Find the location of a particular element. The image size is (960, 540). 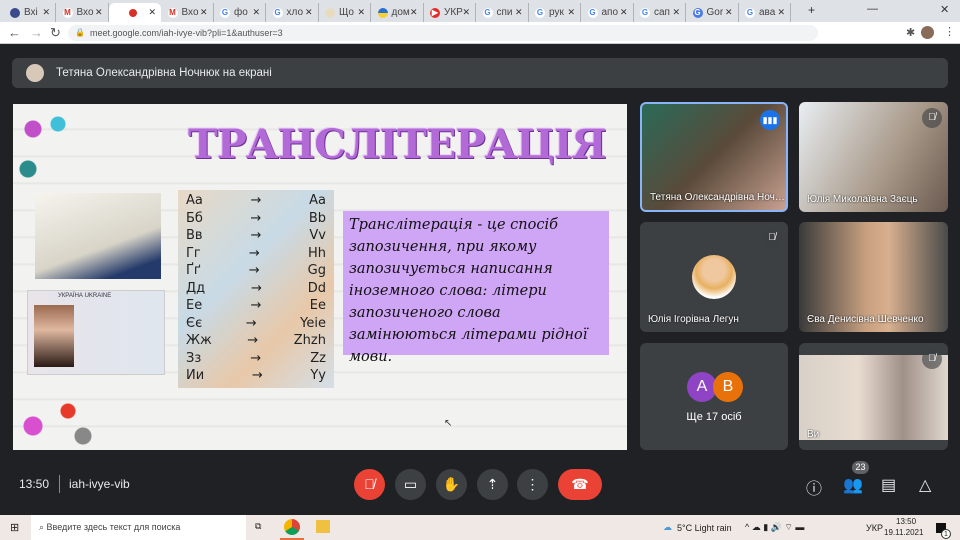

meeting-time: 13:50 is located at coordinates (34, 484).